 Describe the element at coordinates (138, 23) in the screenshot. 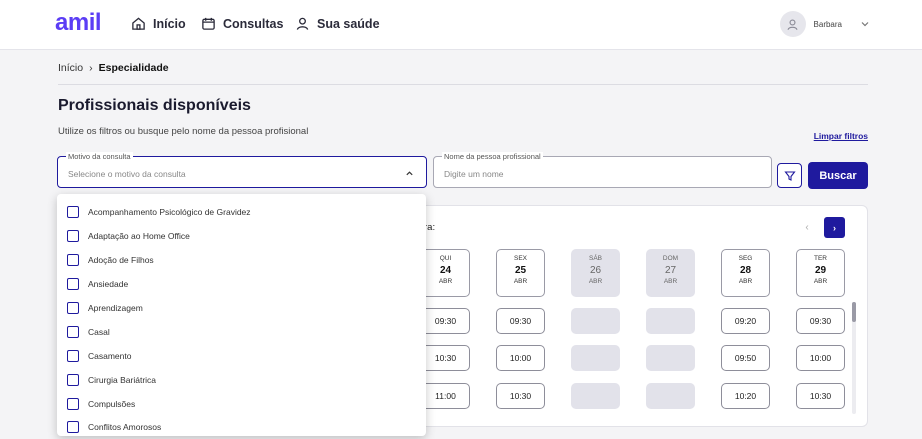

I see `home-icon` at that location.